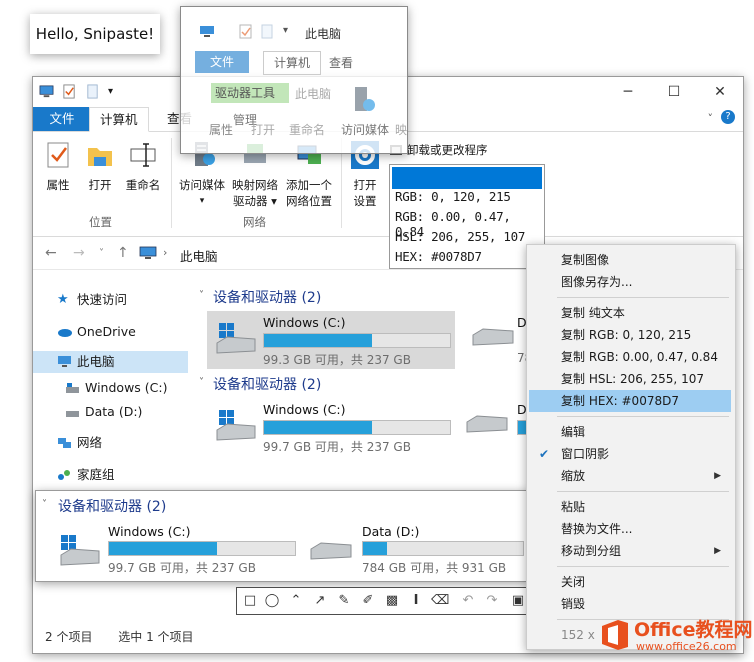 The width and height of the screenshot is (754, 662). I want to click on chevron-down-icon: ˅, so click(711, 118).